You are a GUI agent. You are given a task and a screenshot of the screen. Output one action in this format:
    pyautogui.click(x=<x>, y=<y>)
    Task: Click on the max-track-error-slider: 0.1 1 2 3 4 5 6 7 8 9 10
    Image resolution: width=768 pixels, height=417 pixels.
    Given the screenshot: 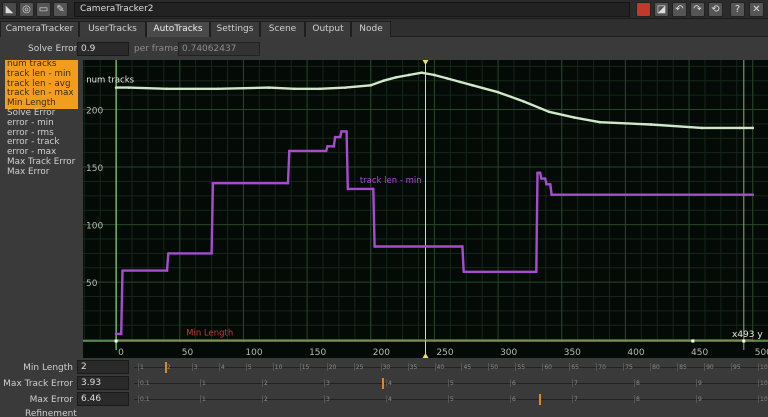 What is the action you would take?
    pyautogui.click(x=451, y=383)
    